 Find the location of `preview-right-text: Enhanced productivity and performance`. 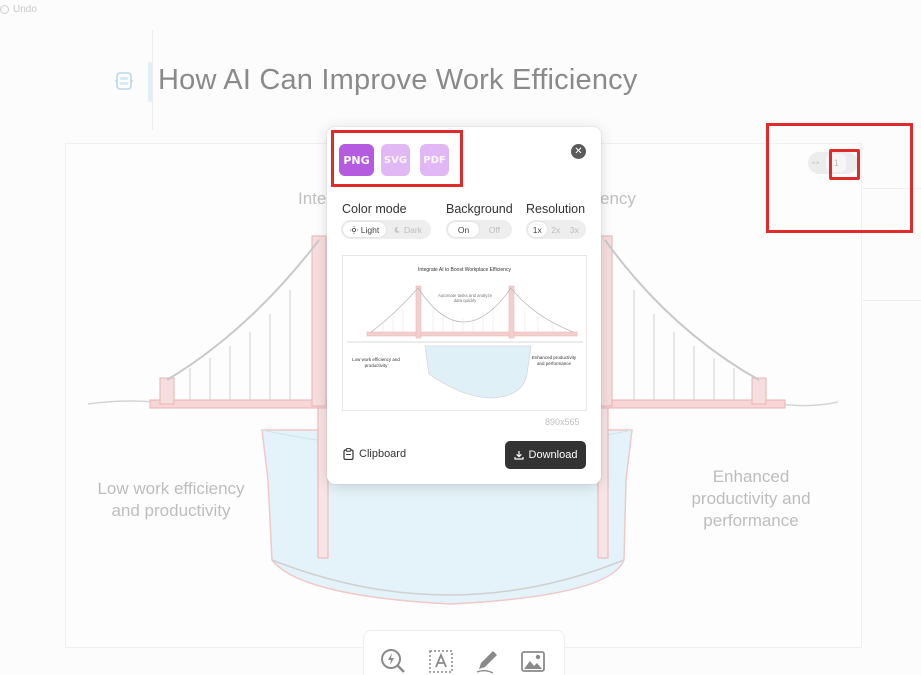

preview-right-text: Enhanced productivity and performance is located at coordinates (554, 360).